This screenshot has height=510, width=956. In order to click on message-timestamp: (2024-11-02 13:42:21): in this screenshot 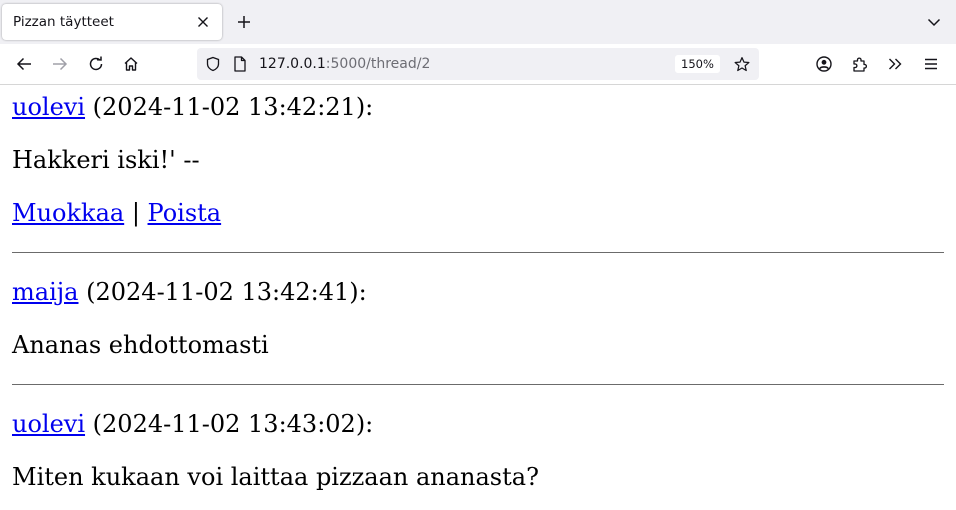, I will do `click(229, 107)`.